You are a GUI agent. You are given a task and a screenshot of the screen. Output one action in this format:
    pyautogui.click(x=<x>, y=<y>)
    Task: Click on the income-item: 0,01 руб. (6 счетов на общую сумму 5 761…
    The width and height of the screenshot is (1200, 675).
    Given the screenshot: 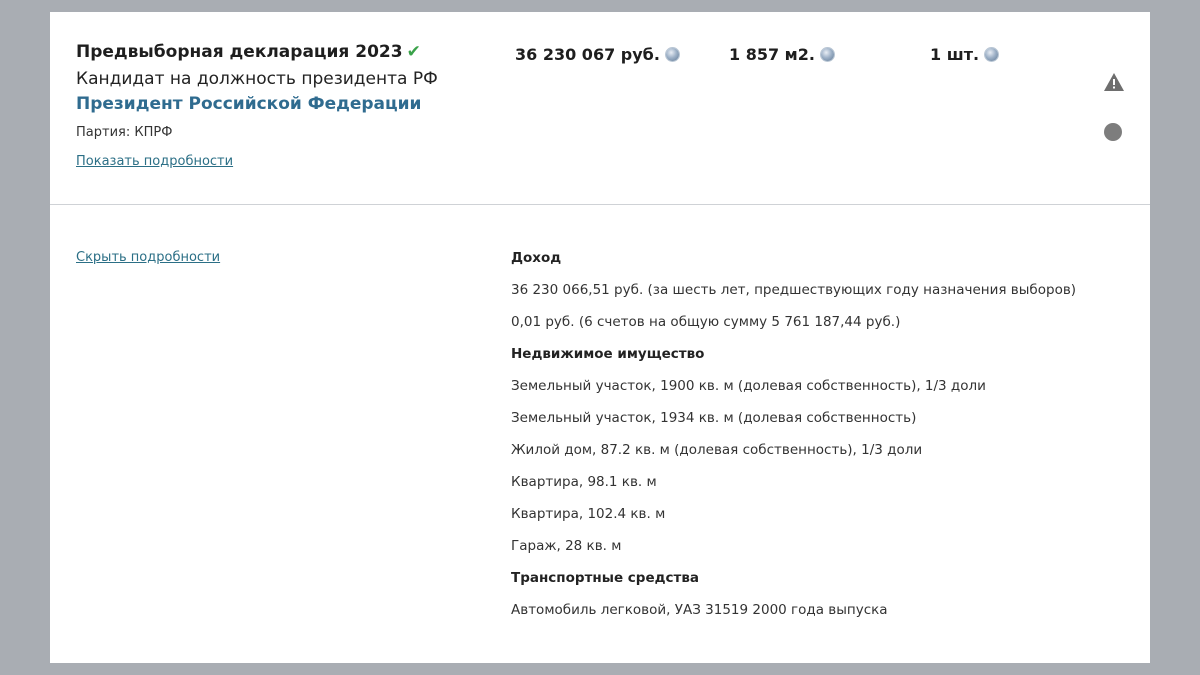 What is the action you would take?
    pyautogui.click(x=706, y=322)
    